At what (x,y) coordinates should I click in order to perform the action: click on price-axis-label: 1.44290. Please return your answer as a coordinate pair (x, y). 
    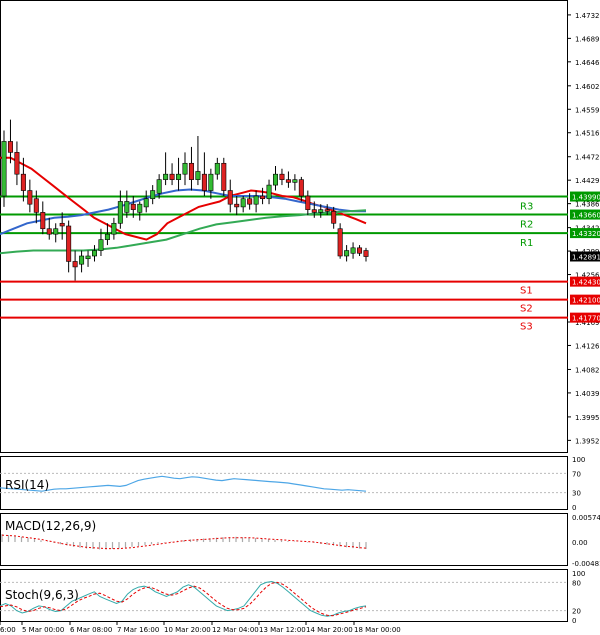
    Looking at the image, I should click on (587, 181).